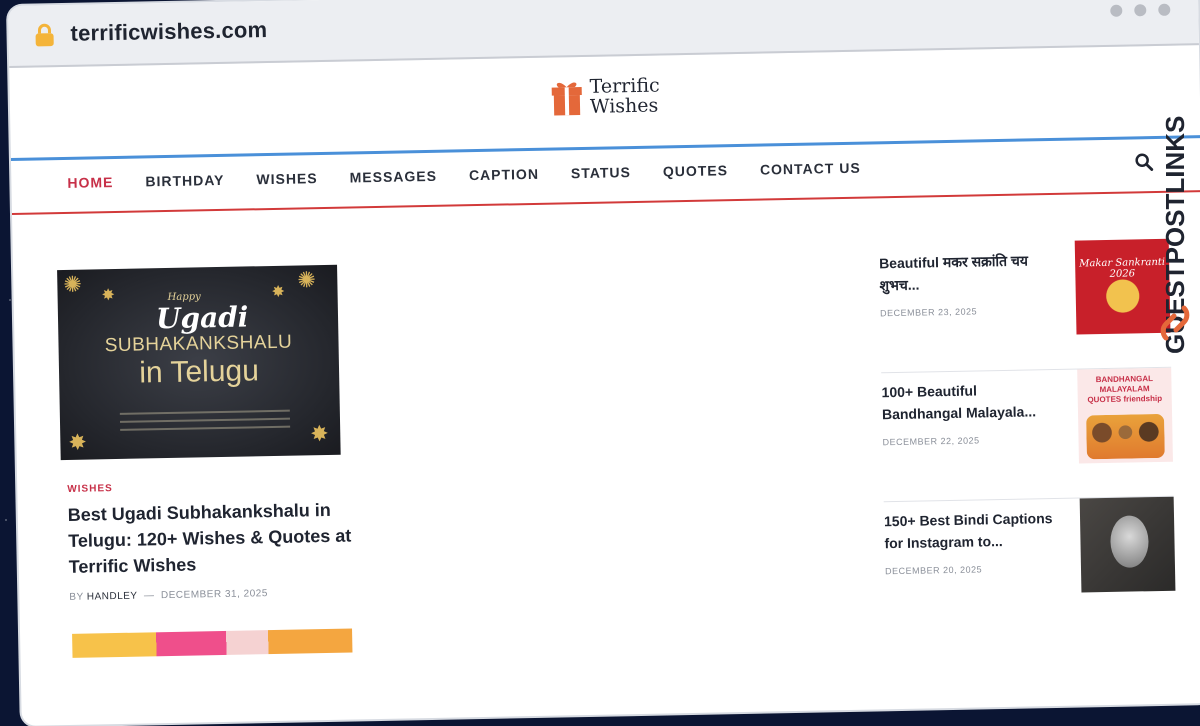 The height and width of the screenshot is (726, 1200). Describe the element at coordinates (566, 99) in the screenshot. I see `gift-icon` at that location.